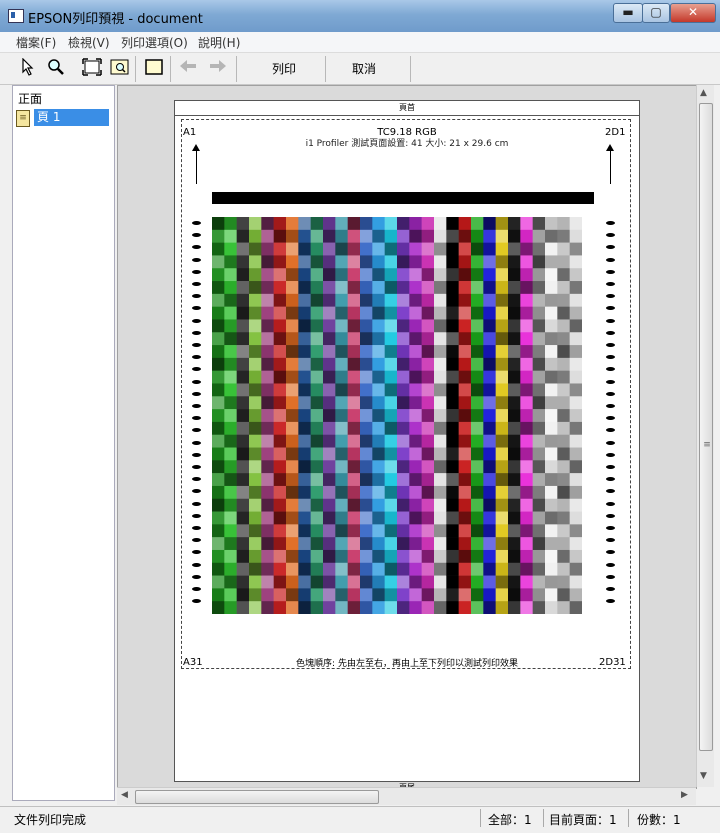  What do you see at coordinates (703, 93) in the screenshot?
I see `scroll-up-icon: ▲` at bounding box center [703, 93].